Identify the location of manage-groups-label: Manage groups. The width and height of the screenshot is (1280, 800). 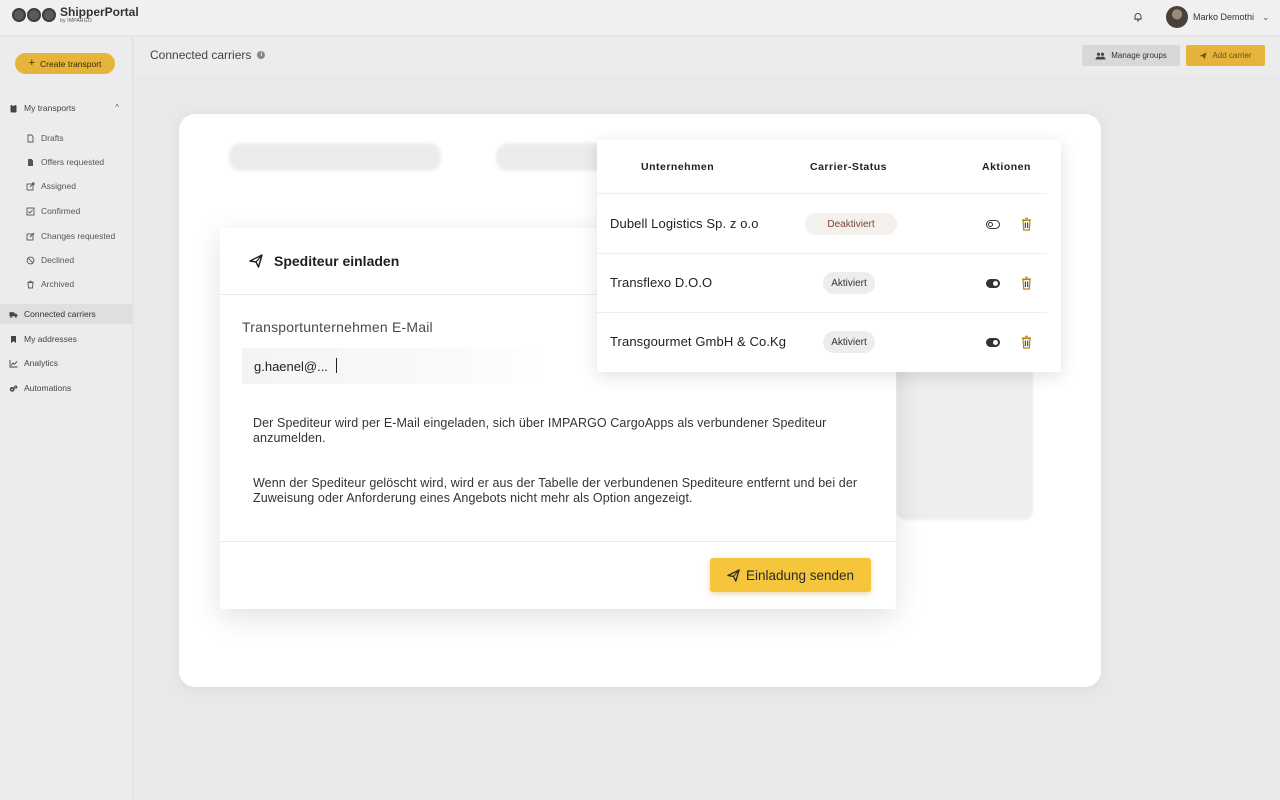
(1139, 55).